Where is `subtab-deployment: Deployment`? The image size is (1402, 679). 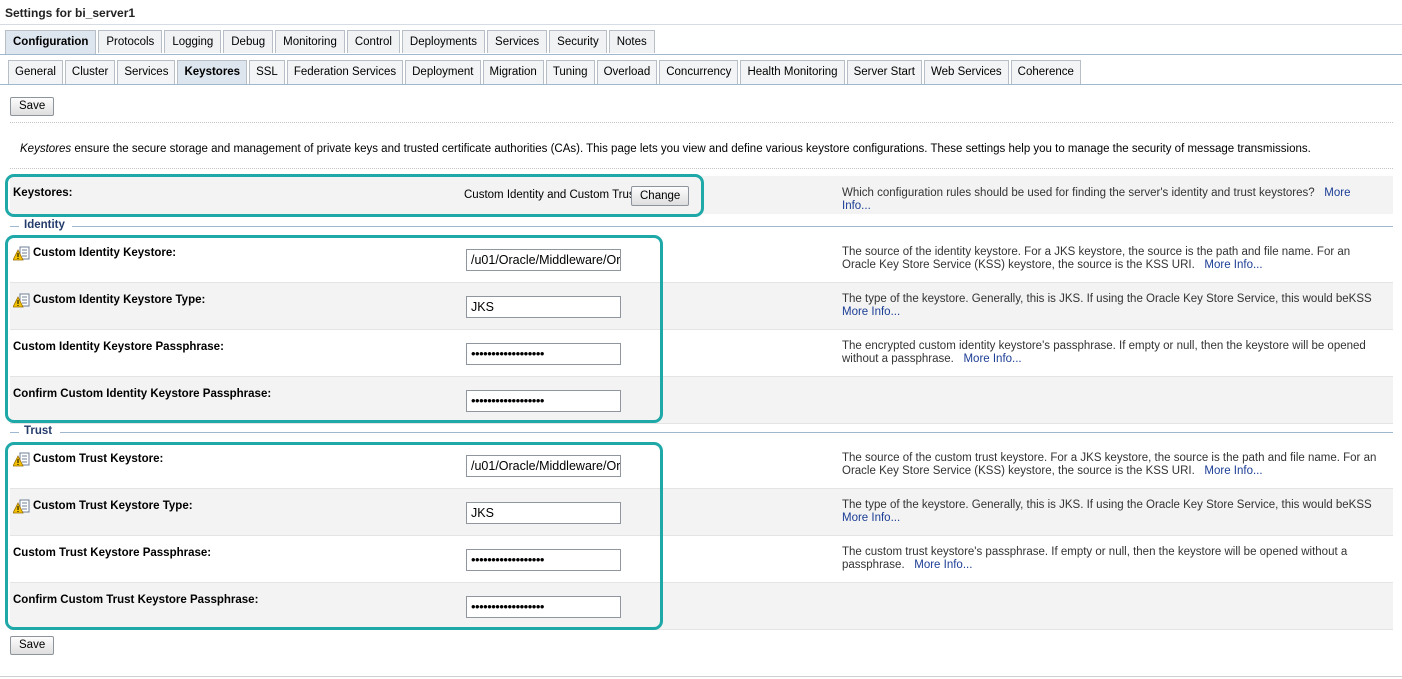 subtab-deployment: Deployment is located at coordinates (443, 72).